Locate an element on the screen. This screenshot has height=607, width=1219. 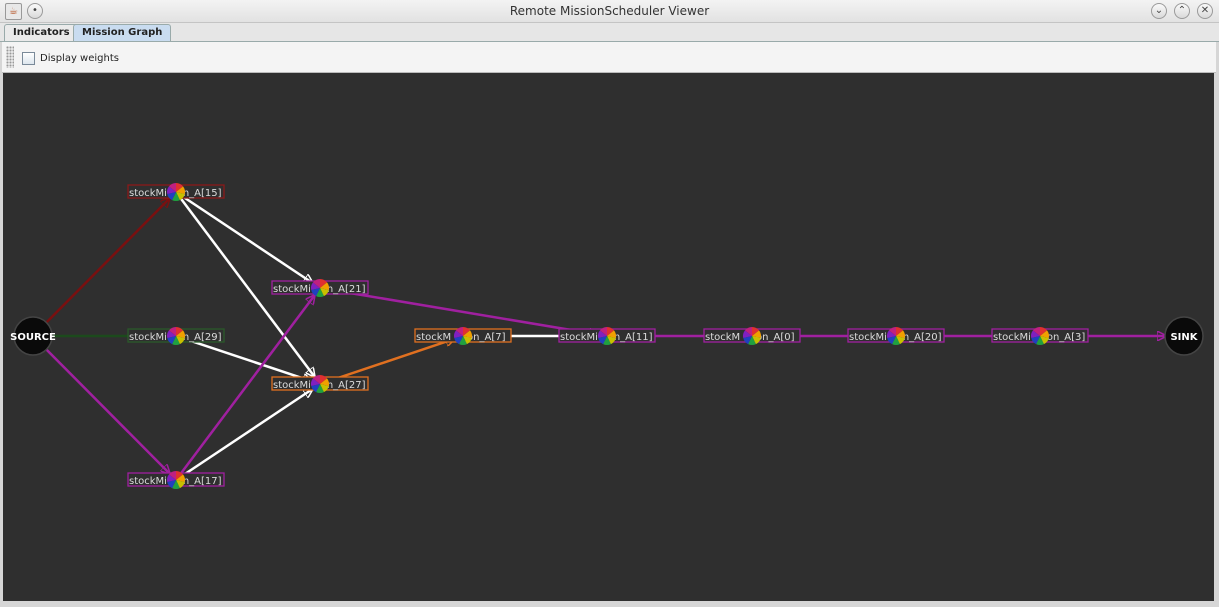
mission-node-n17: stockMi n_A[17] is located at coordinates (176, 480).